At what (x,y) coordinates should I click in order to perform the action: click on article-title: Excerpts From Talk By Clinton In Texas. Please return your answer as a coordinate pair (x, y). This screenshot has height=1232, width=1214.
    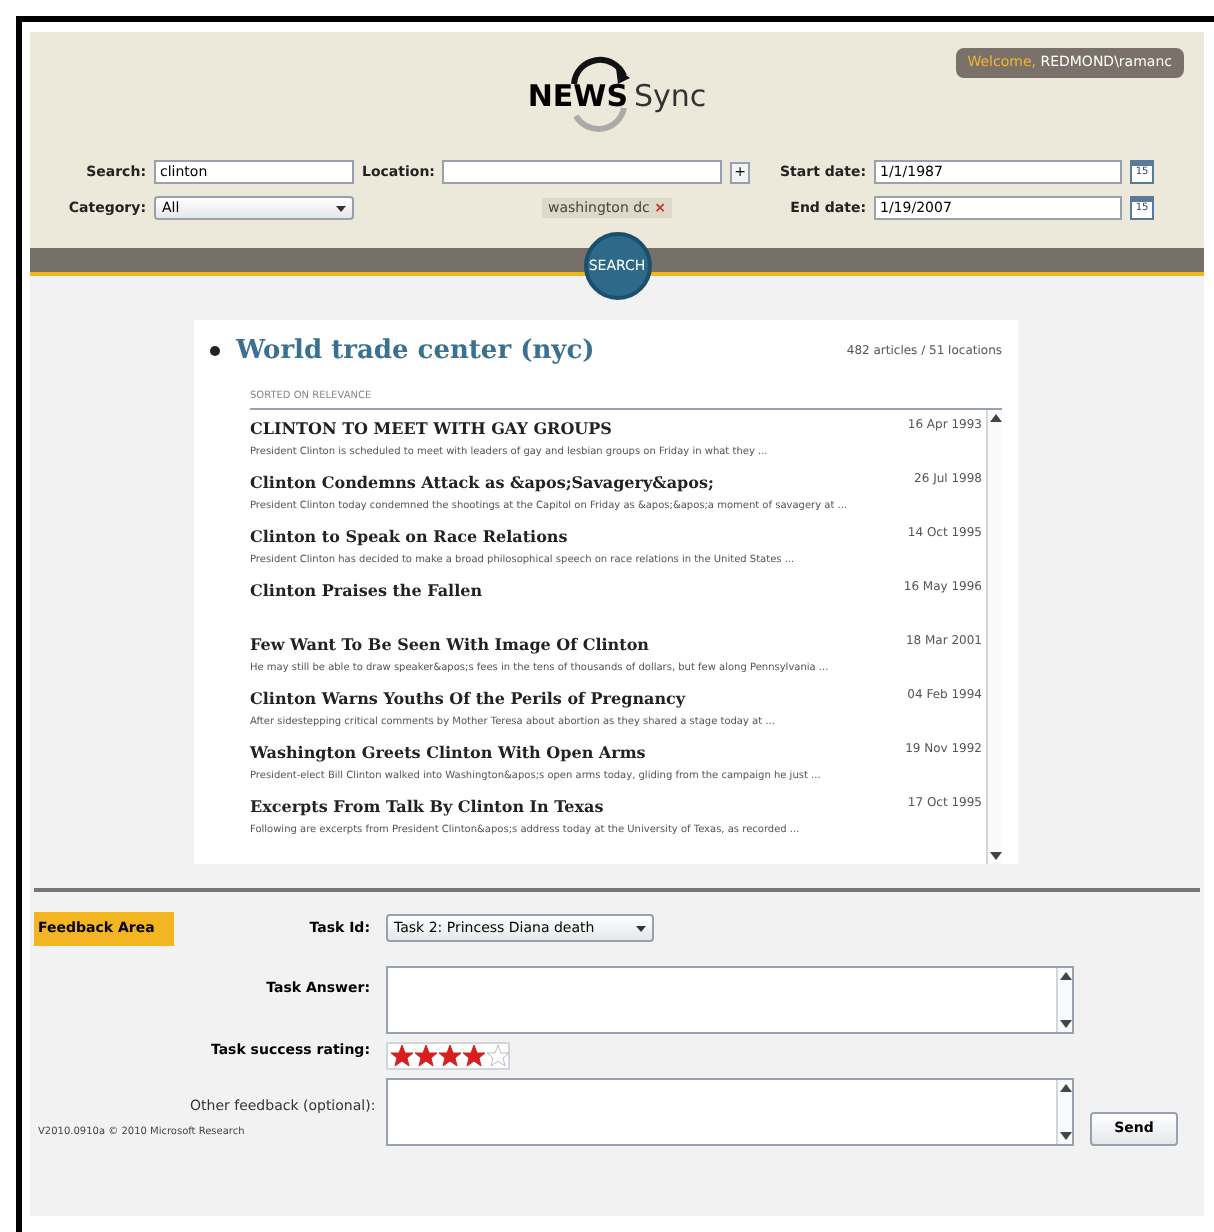
    Looking at the image, I should click on (427, 806).